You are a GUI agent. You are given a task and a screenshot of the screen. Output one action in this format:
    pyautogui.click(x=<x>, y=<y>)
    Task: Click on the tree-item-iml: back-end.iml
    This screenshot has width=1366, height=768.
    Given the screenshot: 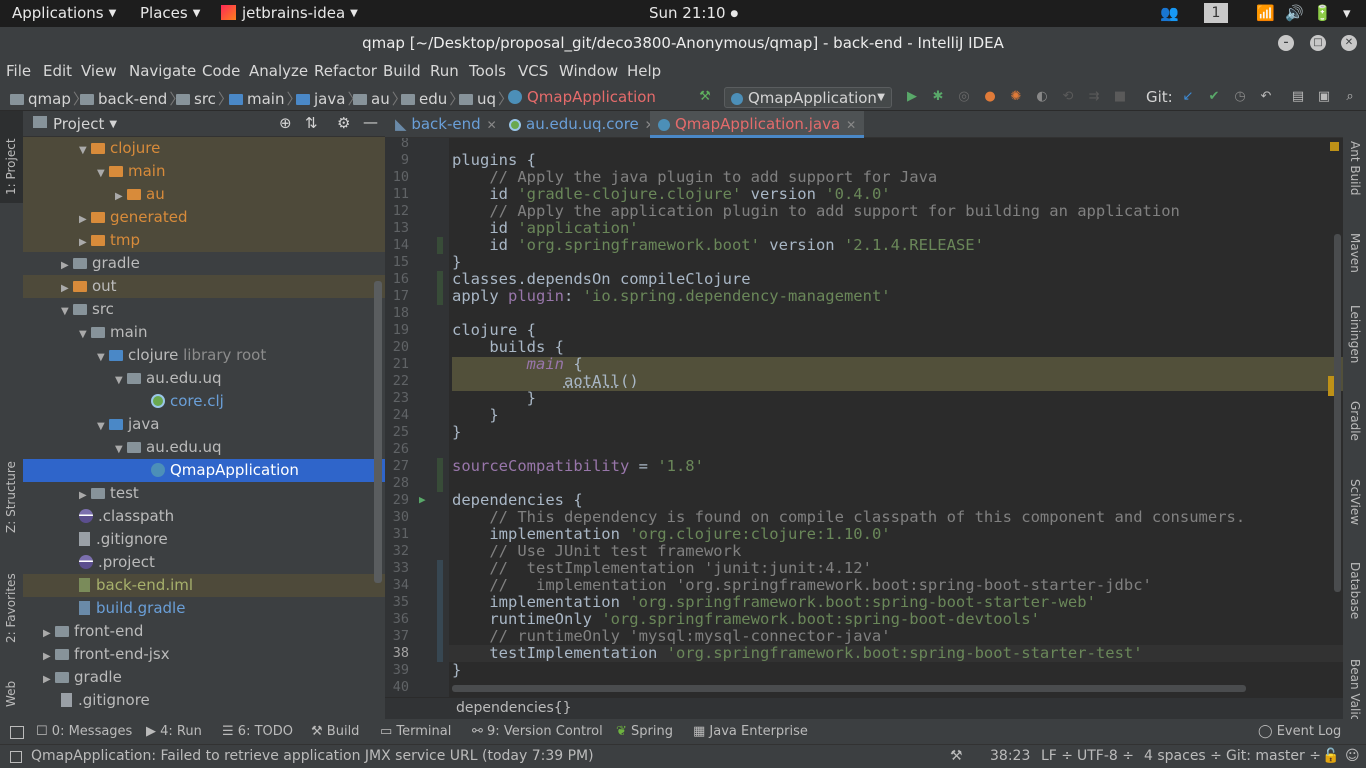 What is the action you would take?
    pyautogui.click(x=204, y=585)
    